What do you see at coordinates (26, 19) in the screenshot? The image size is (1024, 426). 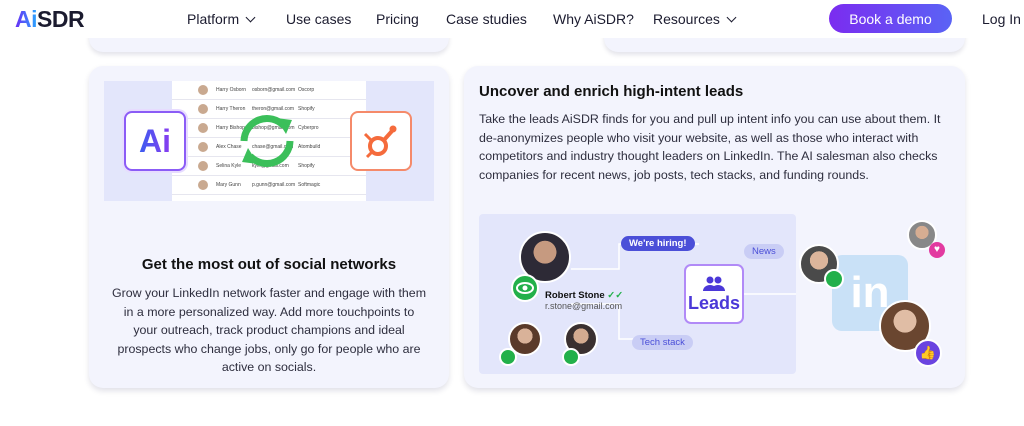 I see `logo-prefix: Ai` at bounding box center [26, 19].